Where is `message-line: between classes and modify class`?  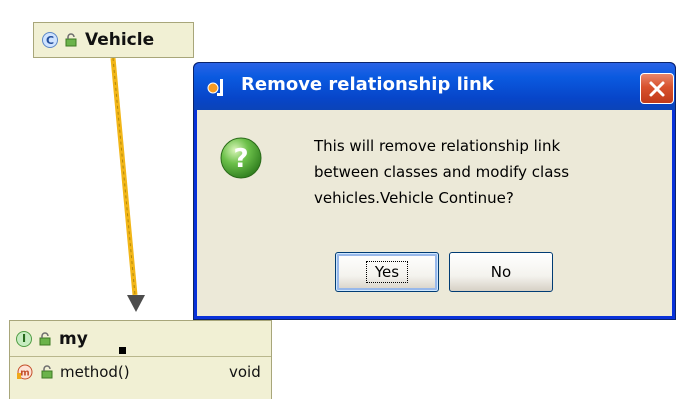 message-line: between classes and modify class is located at coordinates (442, 172).